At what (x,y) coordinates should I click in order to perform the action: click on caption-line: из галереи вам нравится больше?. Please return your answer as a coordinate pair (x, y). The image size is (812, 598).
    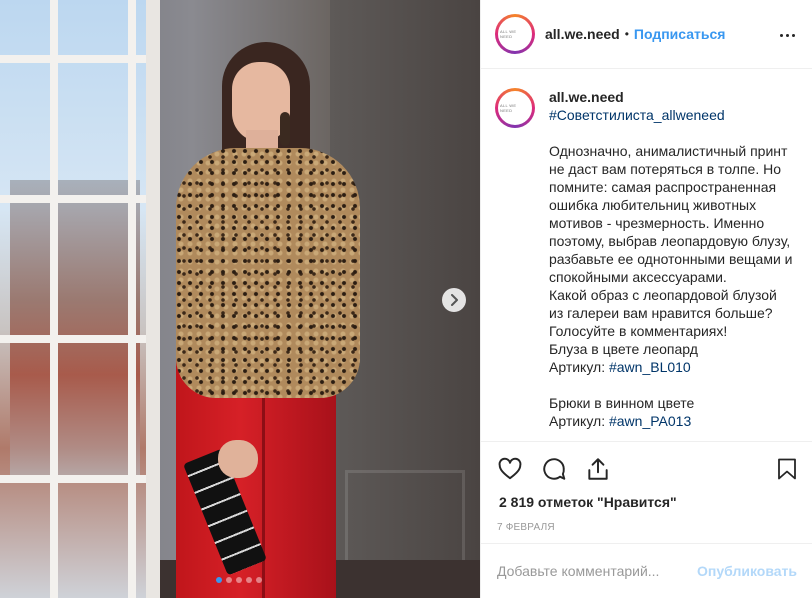
    Looking at the image, I should click on (661, 313).